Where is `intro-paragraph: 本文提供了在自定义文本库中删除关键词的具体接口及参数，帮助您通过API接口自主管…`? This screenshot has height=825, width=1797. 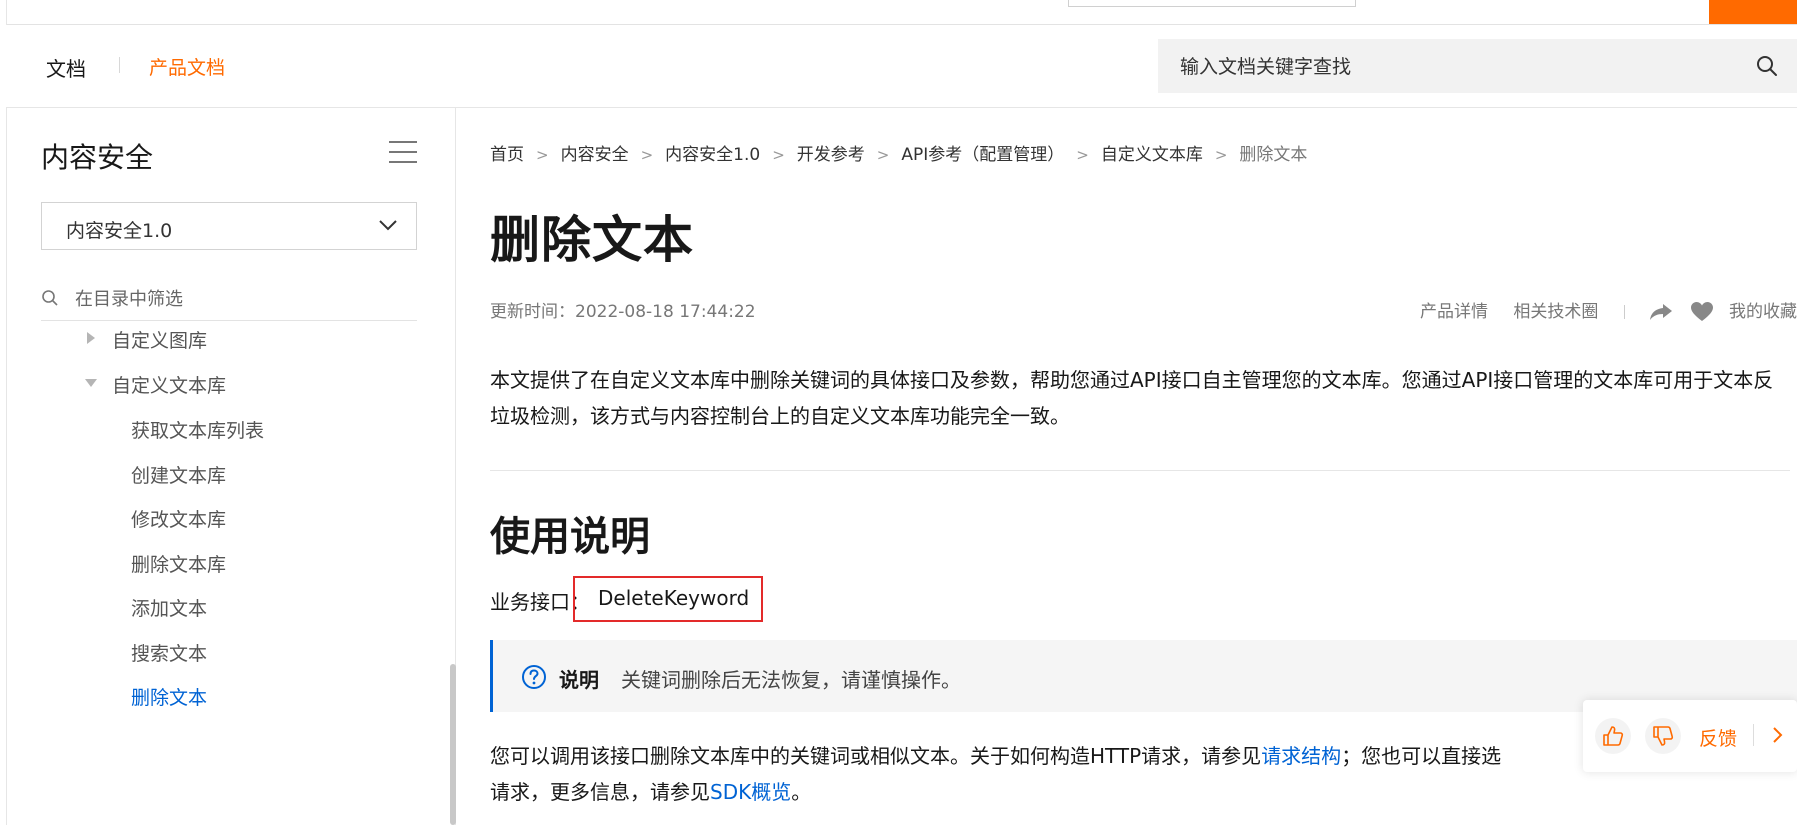 intro-paragraph: 本文提供了在自定义文本库中删除关键词的具体接口及参数，帮助您通过API接口自主管… is located at coordinates (1132, 398).